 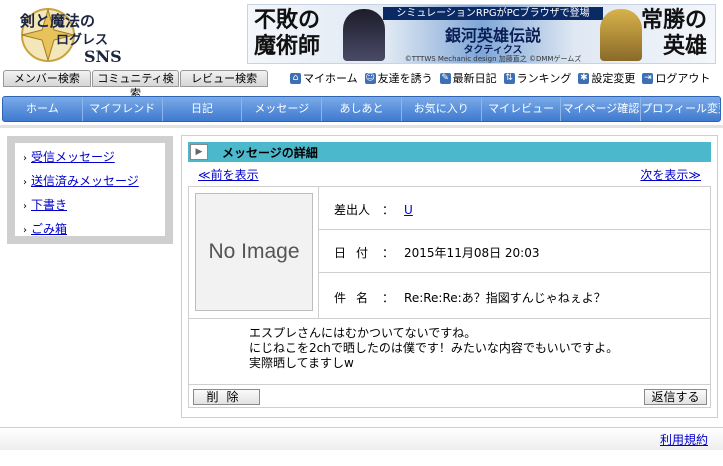 I want to click on nav-messages: メッセージ, so click(x=282, y=109).